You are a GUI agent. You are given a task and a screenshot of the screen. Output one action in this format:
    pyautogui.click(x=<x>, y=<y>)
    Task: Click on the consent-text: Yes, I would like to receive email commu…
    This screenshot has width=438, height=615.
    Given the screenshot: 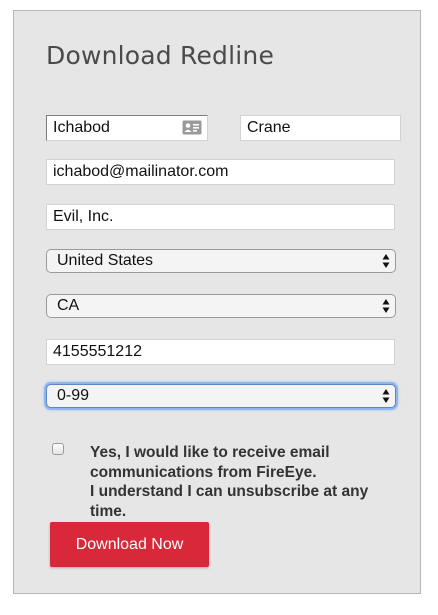 What is the action you would take?
    pyautogui.click(x=210, y=462)
    